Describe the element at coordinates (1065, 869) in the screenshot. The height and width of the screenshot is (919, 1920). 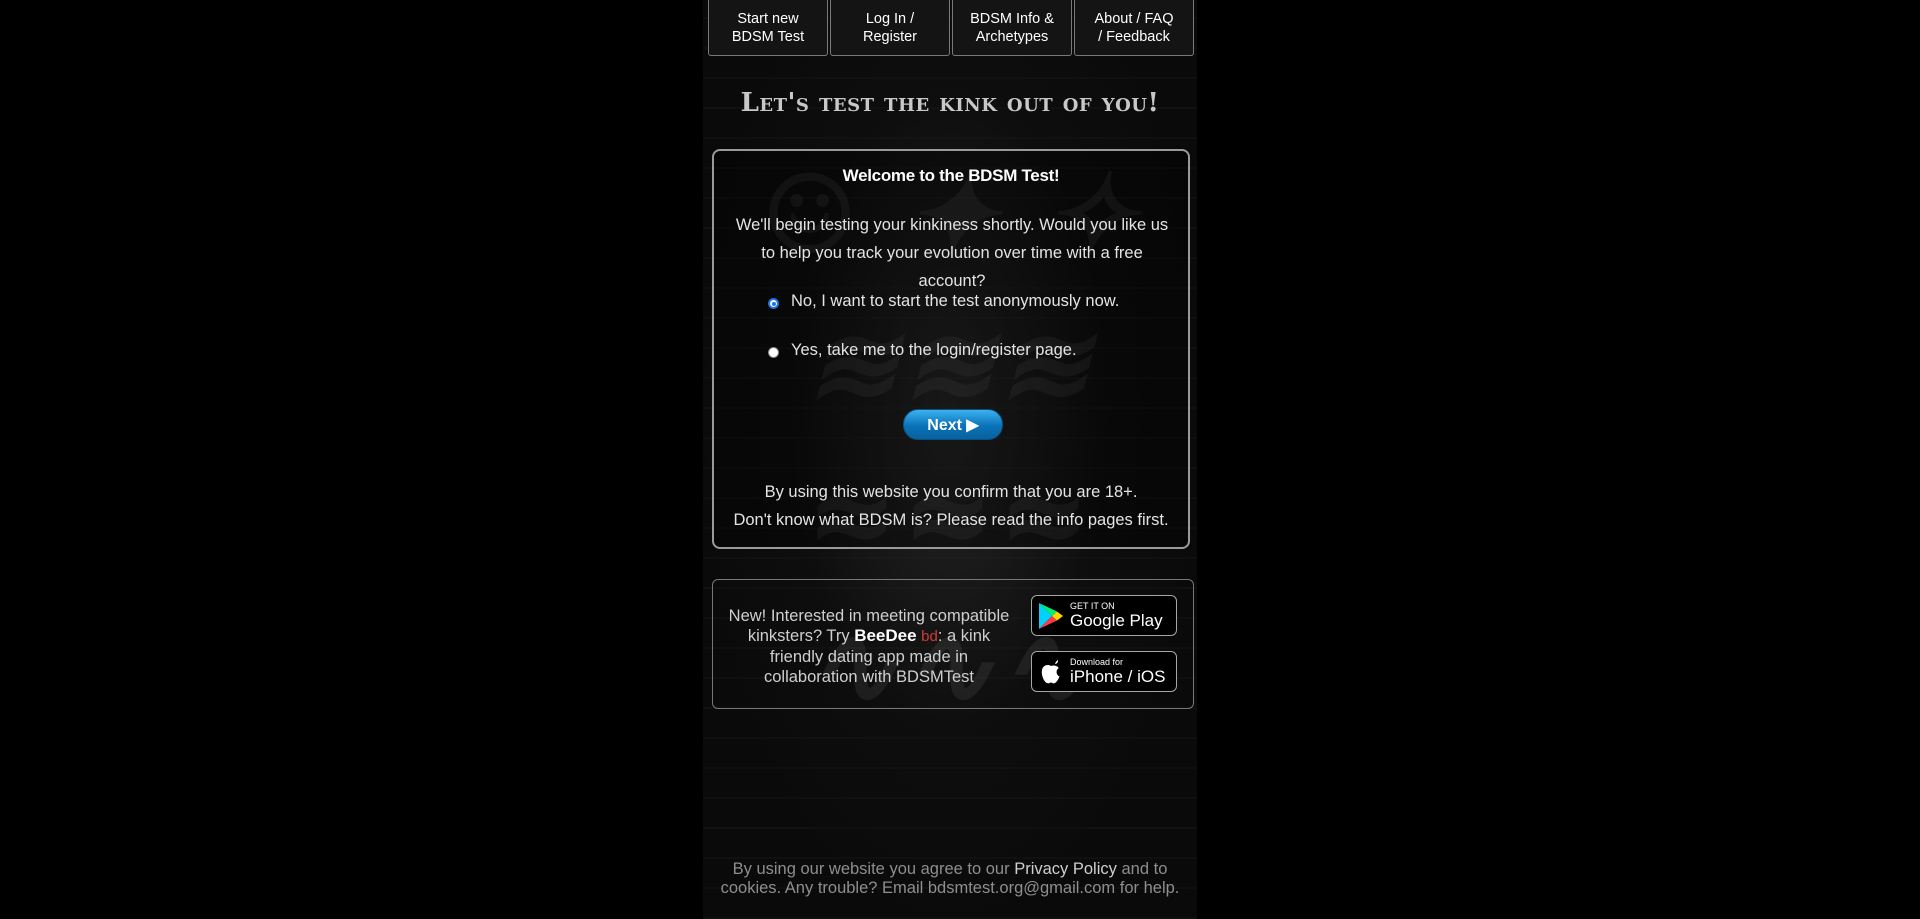
I see `privacy-policy-link: Privacy Policy` at that location.